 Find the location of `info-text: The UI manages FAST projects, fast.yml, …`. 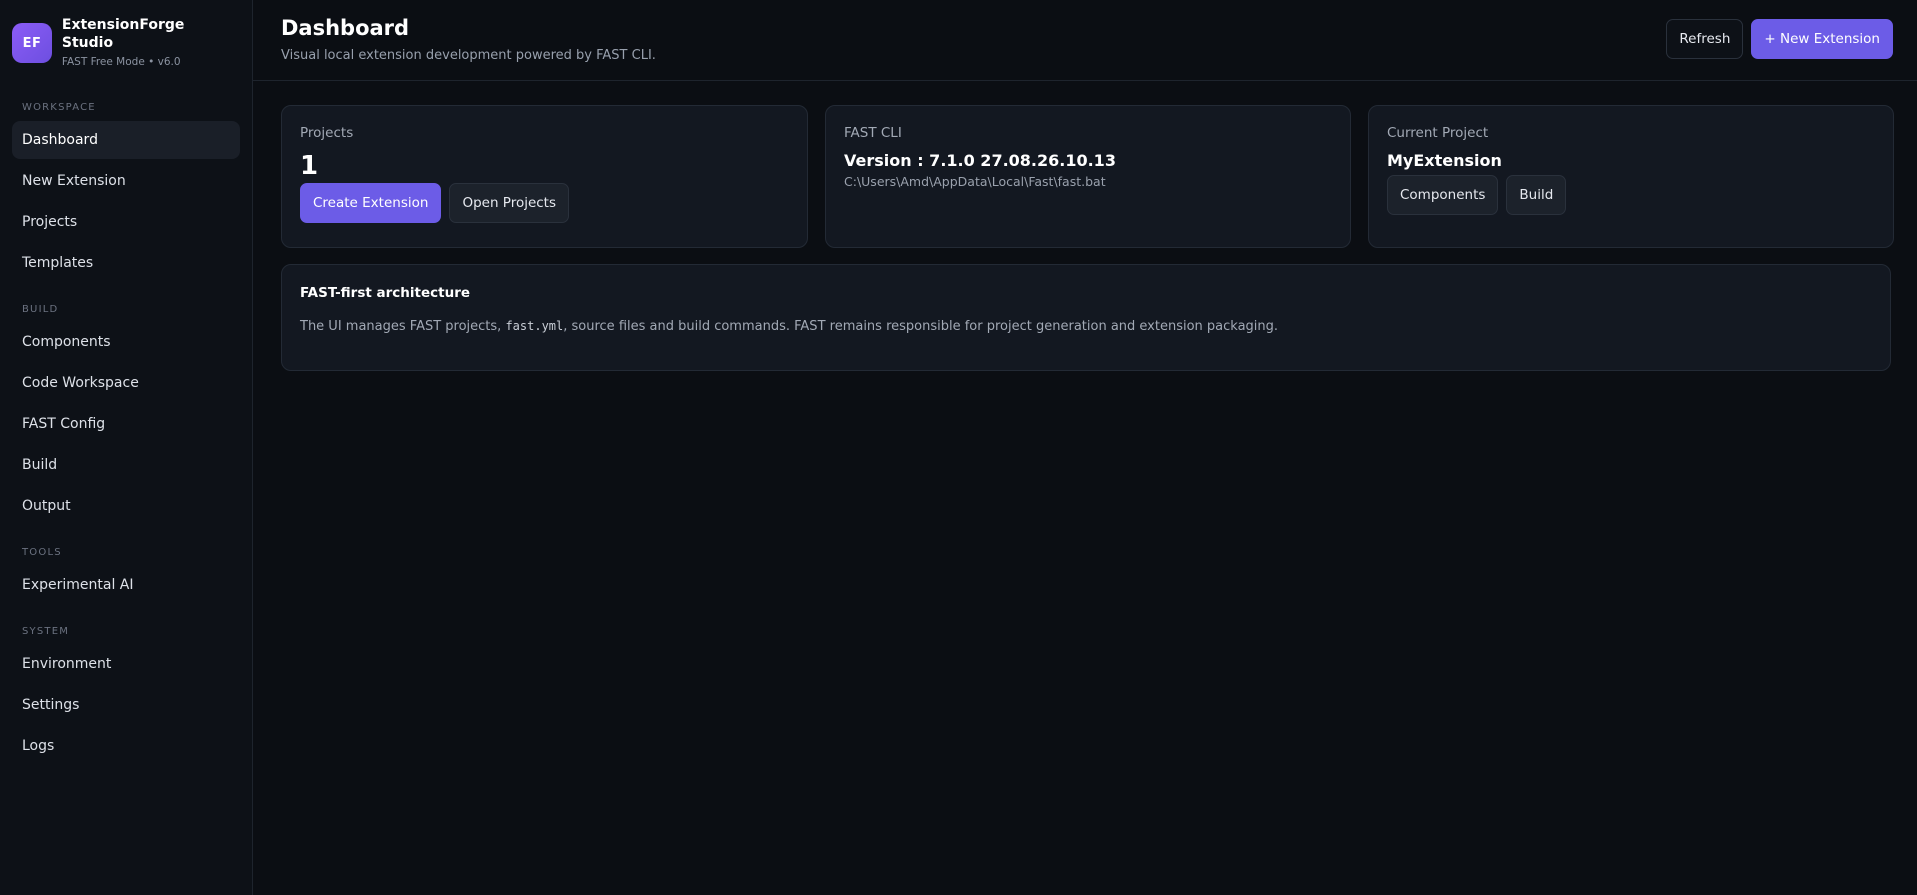

info-text: The UI manages FAST projects, fast.yml, … is located at coordinates (1086, 326).